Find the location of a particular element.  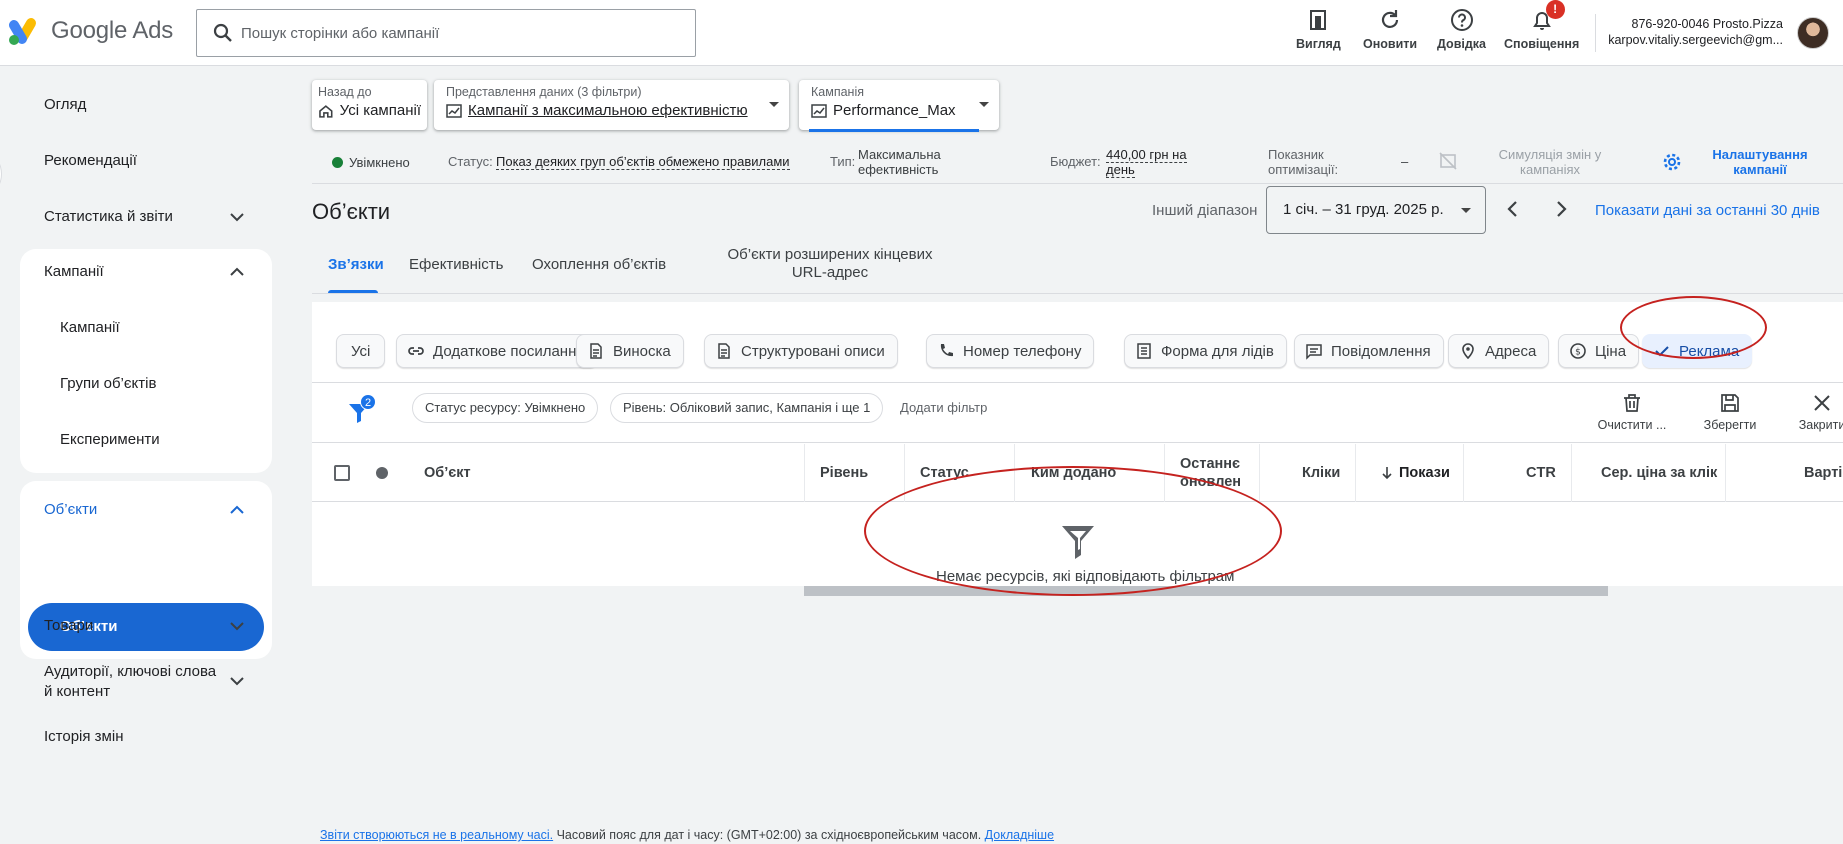

sidebar-item-campaigns: Кампанії is located at coordinates (90, 327).